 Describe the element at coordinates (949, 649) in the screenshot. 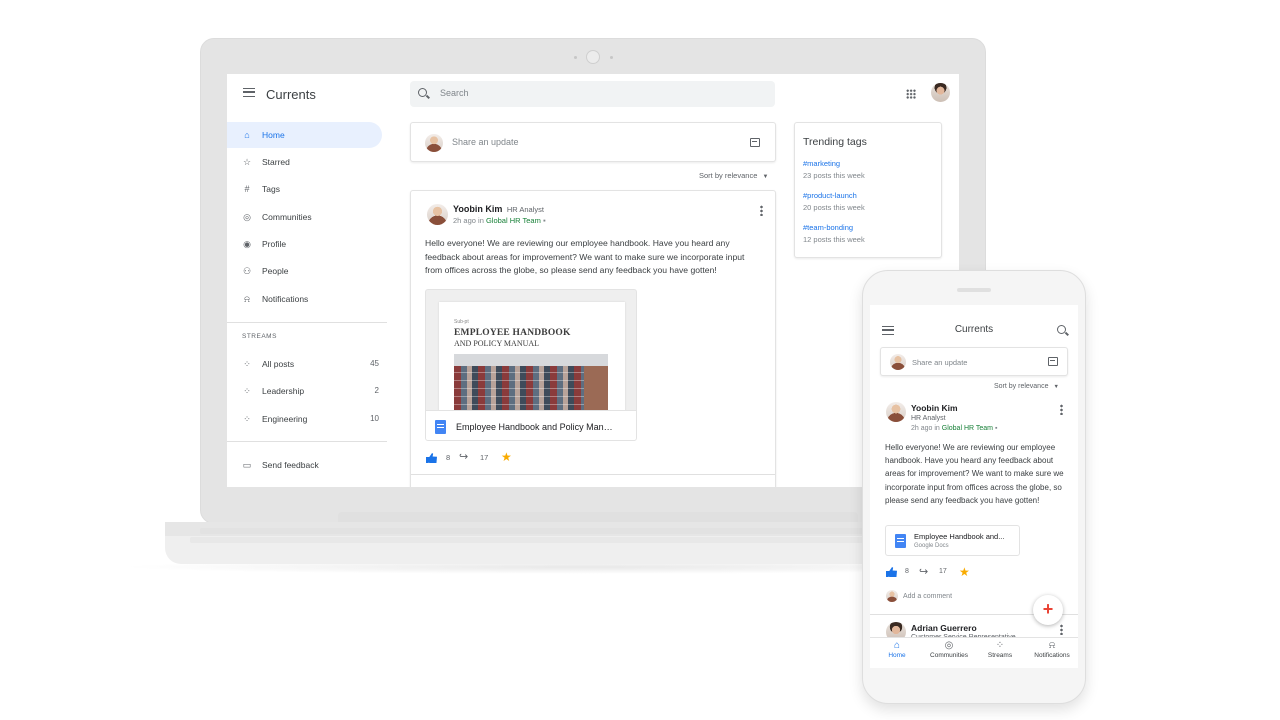

I see `bottom-nav-communities: ◎ Communities` at that location.